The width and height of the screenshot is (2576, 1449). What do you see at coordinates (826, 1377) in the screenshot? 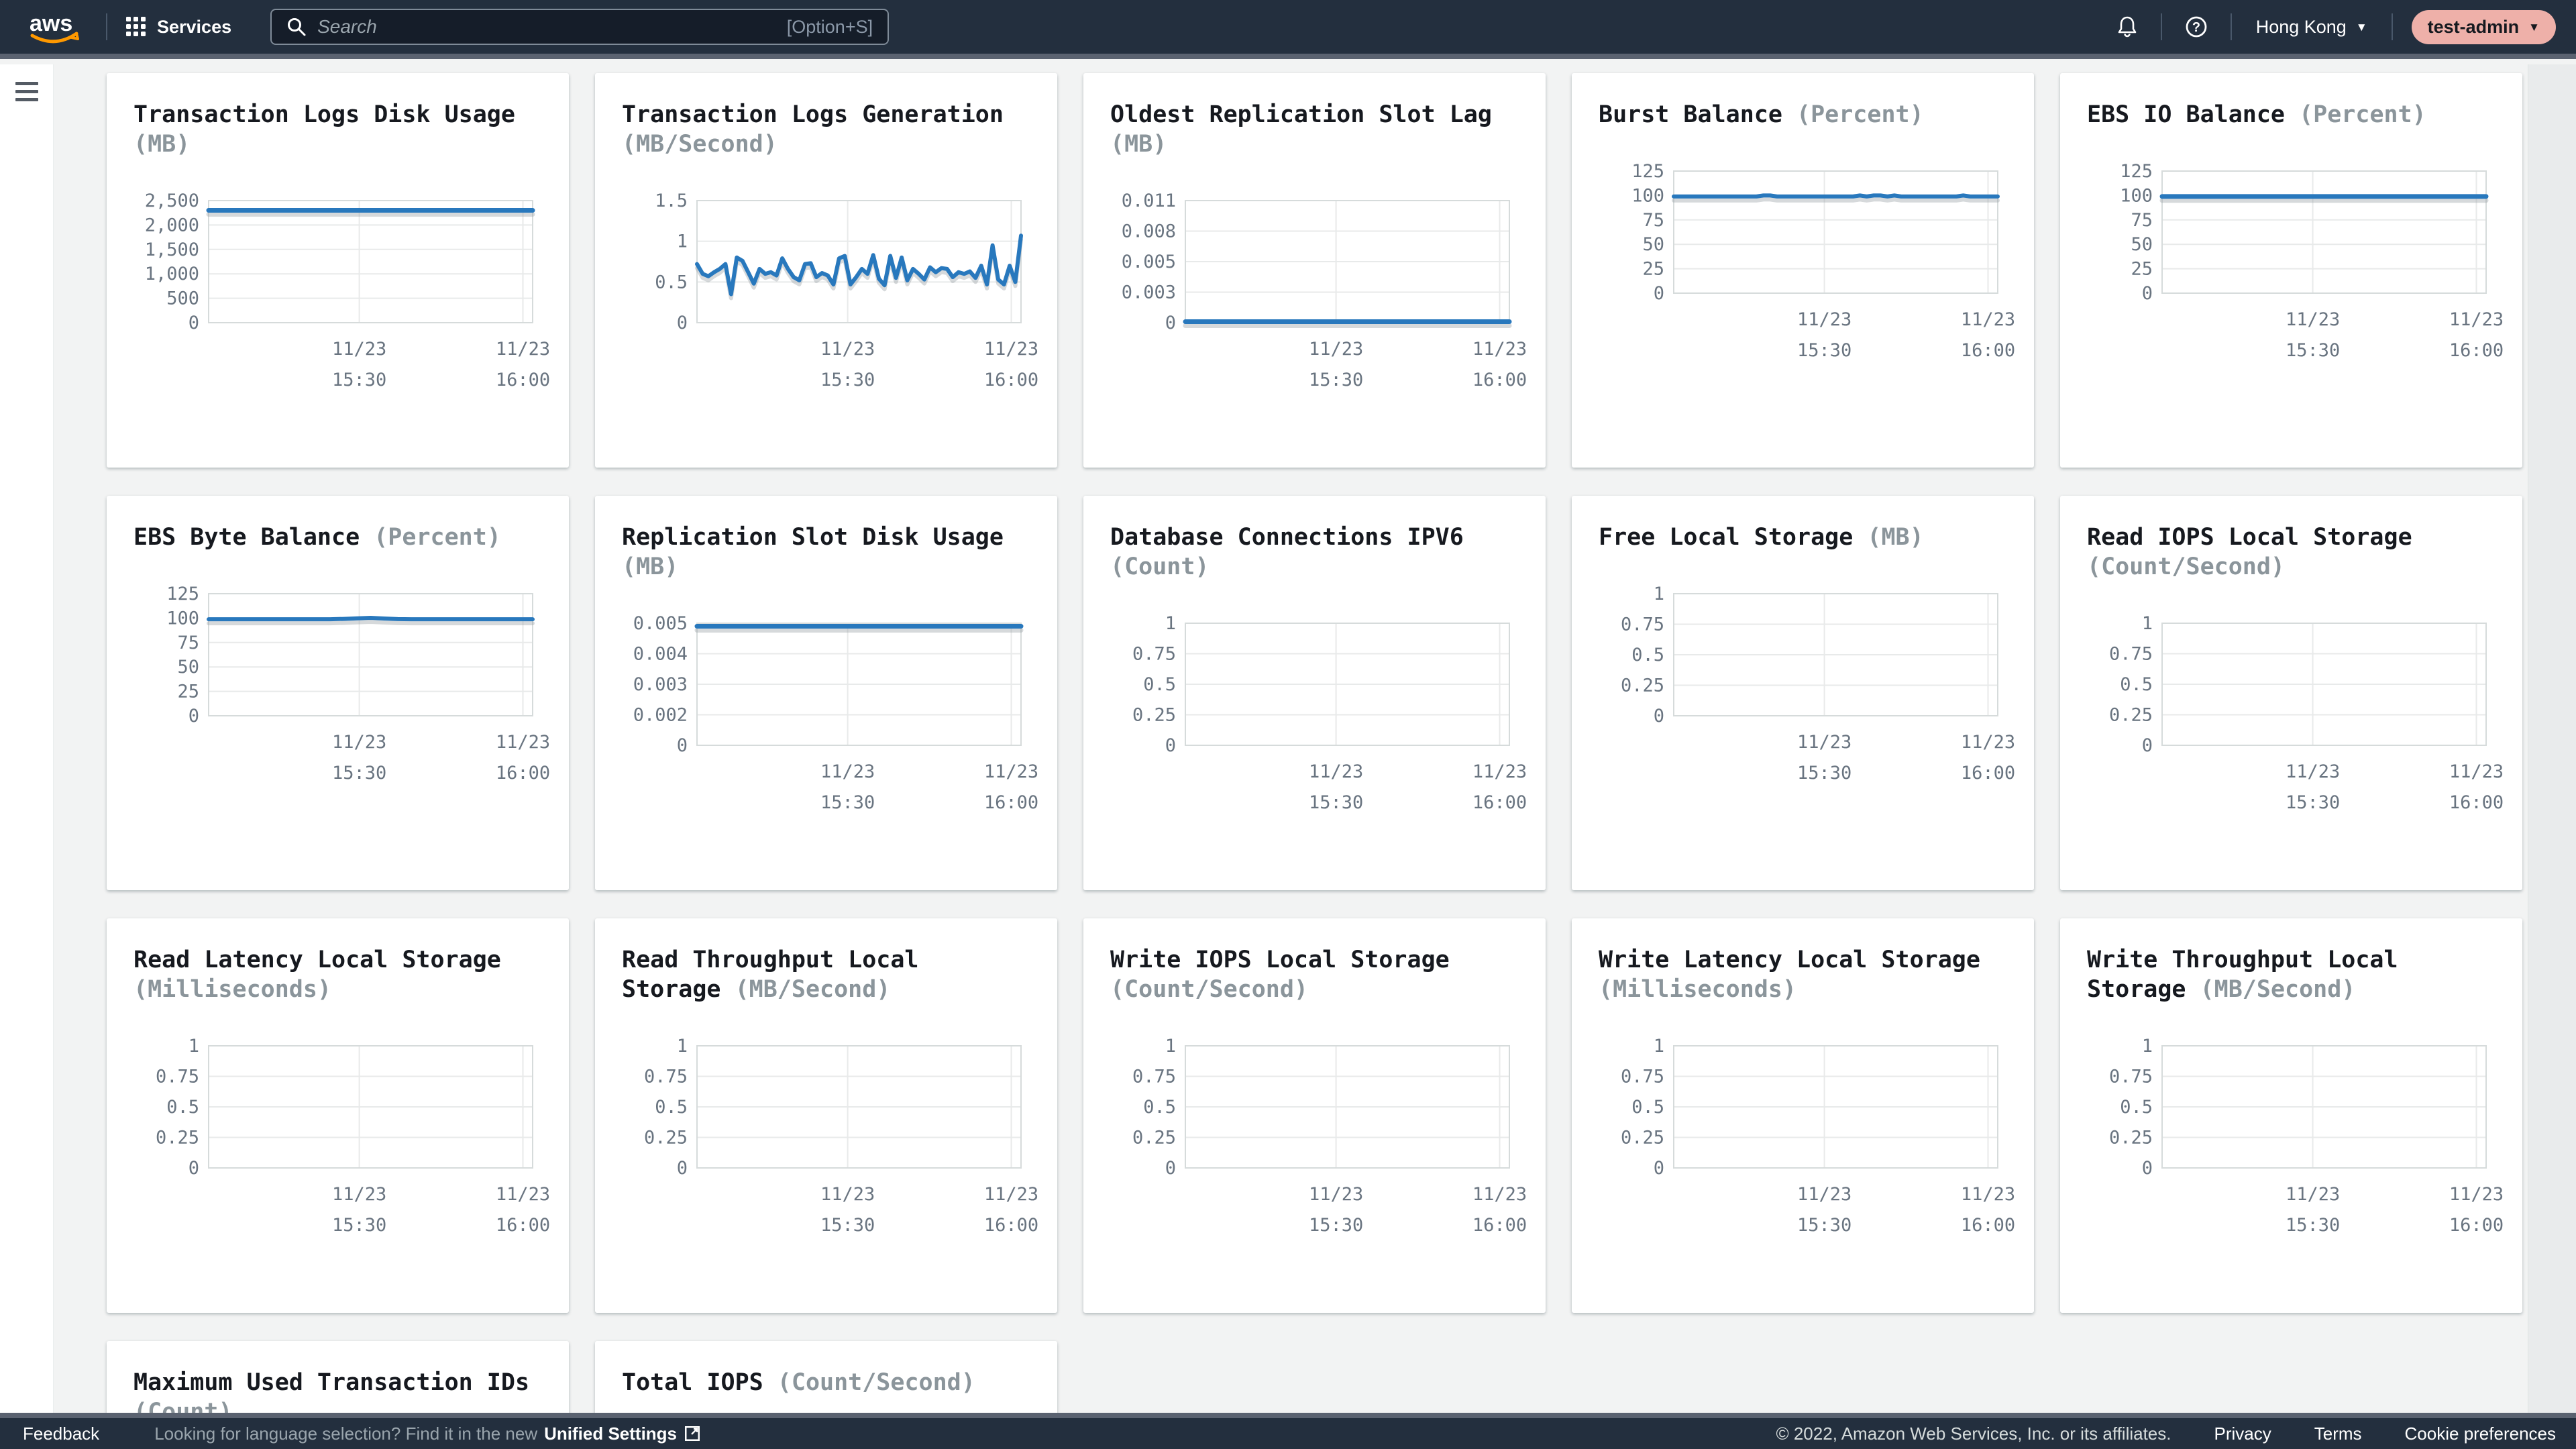
I see `metric-card: Total IOPS (Count/Second)` at bounding box center [826, 1377].